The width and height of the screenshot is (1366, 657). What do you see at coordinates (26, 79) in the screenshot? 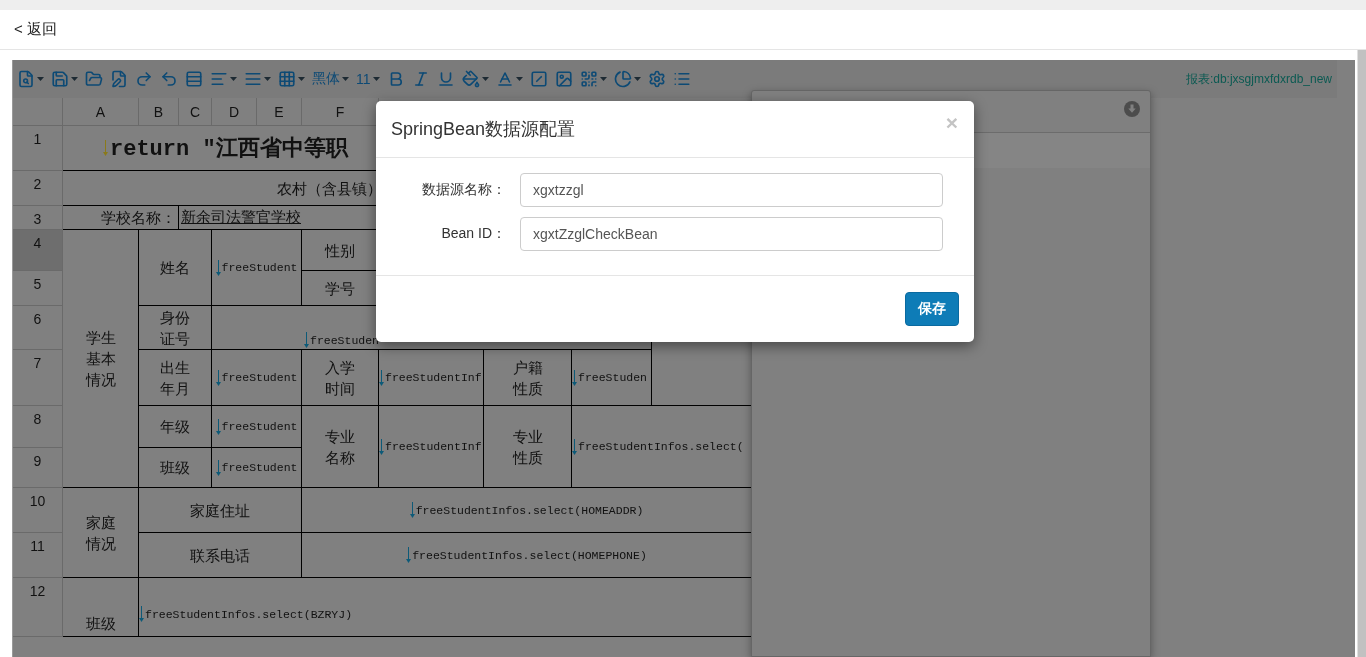
I see `preview-icon` at bounding box center [26, 79].